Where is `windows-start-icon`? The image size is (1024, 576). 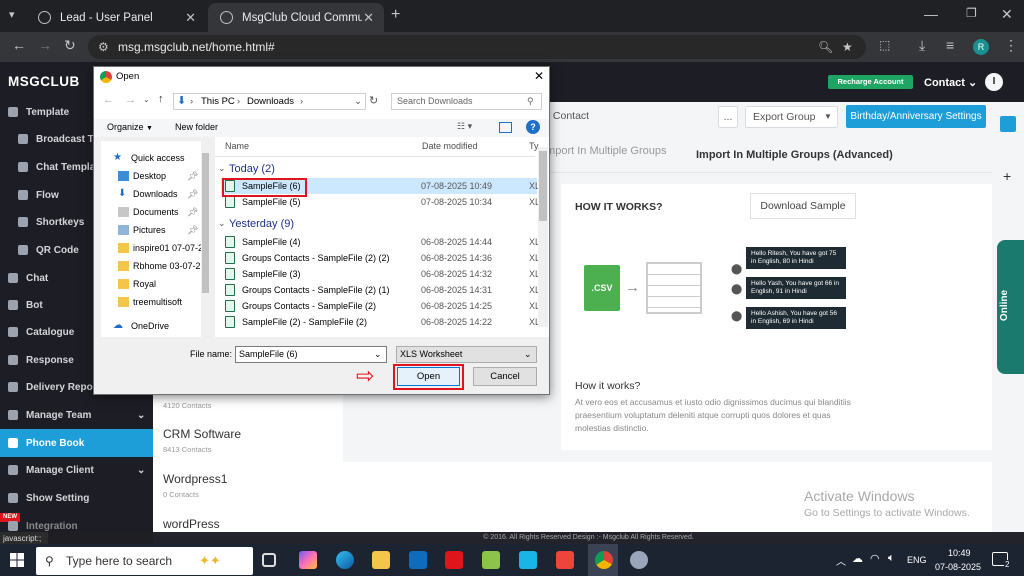
windows-start-icon is located at coordinates (17, 560).